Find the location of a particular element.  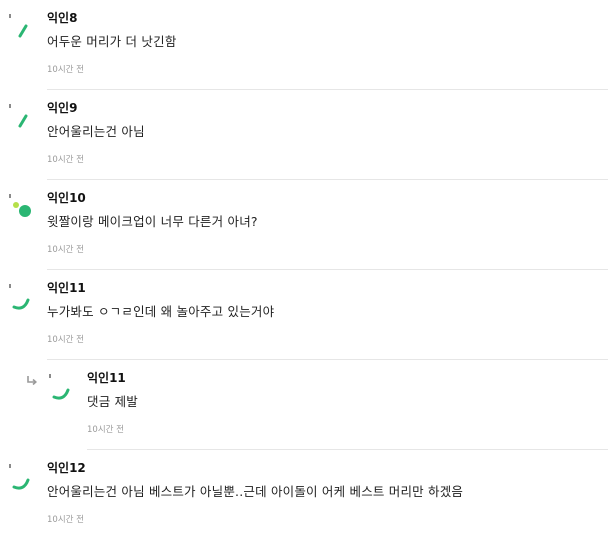

comment-text: 어두운 머리가 더 낫긴함 is located at coordinates (112, 41).